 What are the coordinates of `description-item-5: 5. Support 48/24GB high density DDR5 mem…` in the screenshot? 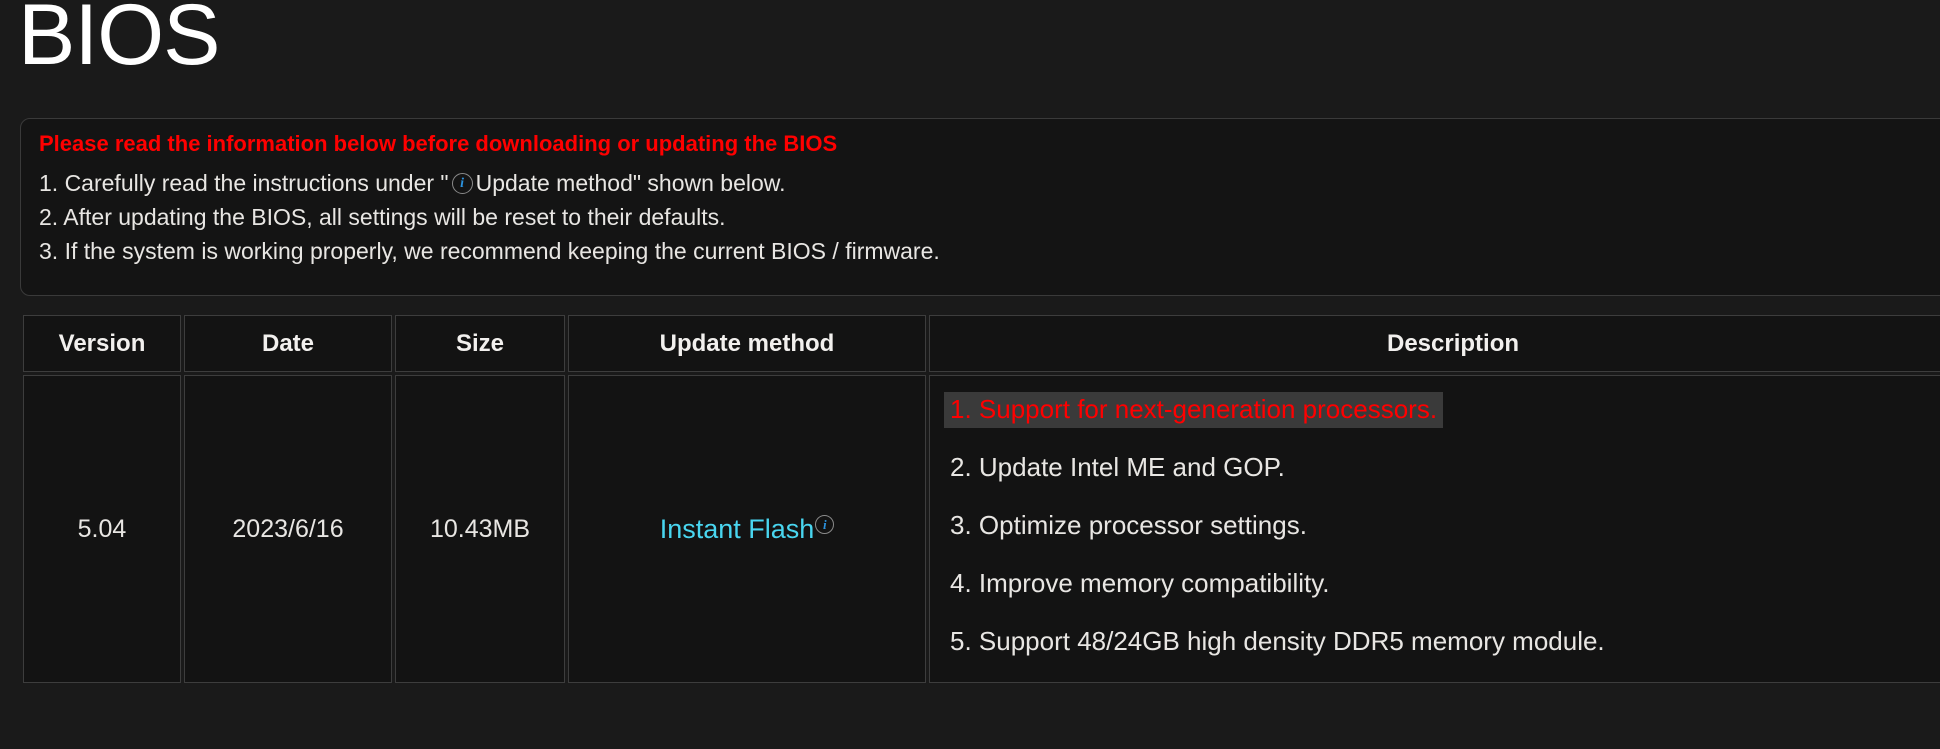 It's located at (1277, 641).